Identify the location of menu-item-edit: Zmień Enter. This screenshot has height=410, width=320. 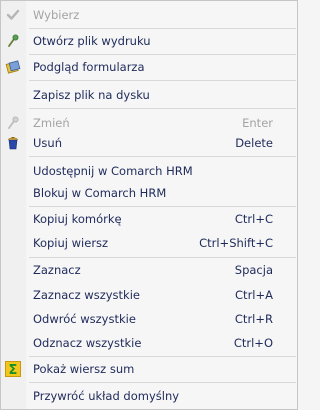
(149, 123).